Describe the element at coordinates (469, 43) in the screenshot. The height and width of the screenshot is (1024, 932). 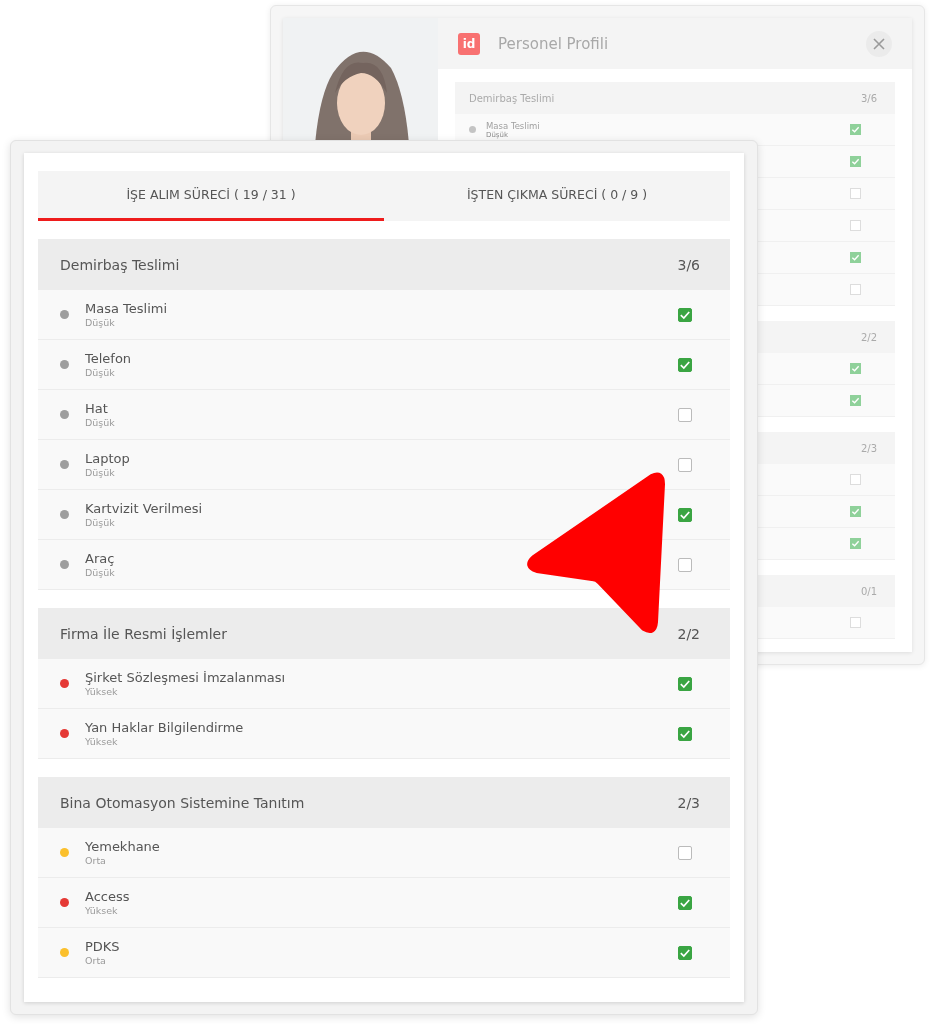
I see `logo: id` at that location.